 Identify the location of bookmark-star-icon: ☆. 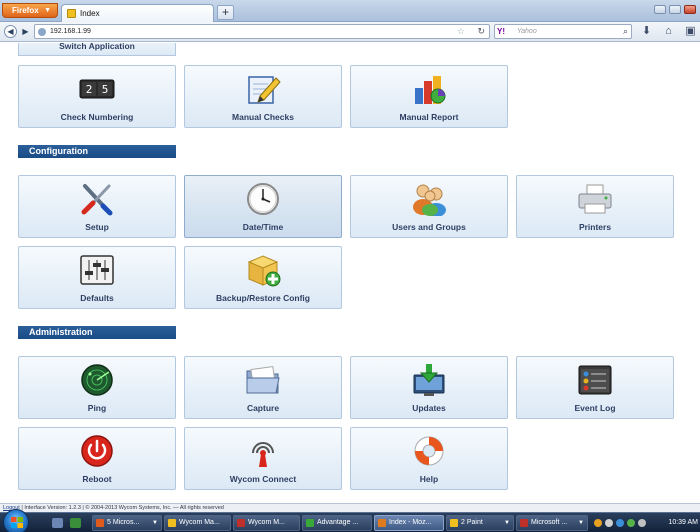
(461, 31).